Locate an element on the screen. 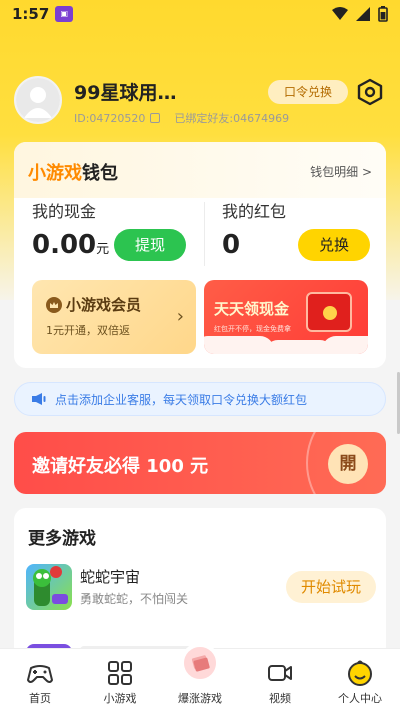  crown-icon is located at coordinates (54, 304).